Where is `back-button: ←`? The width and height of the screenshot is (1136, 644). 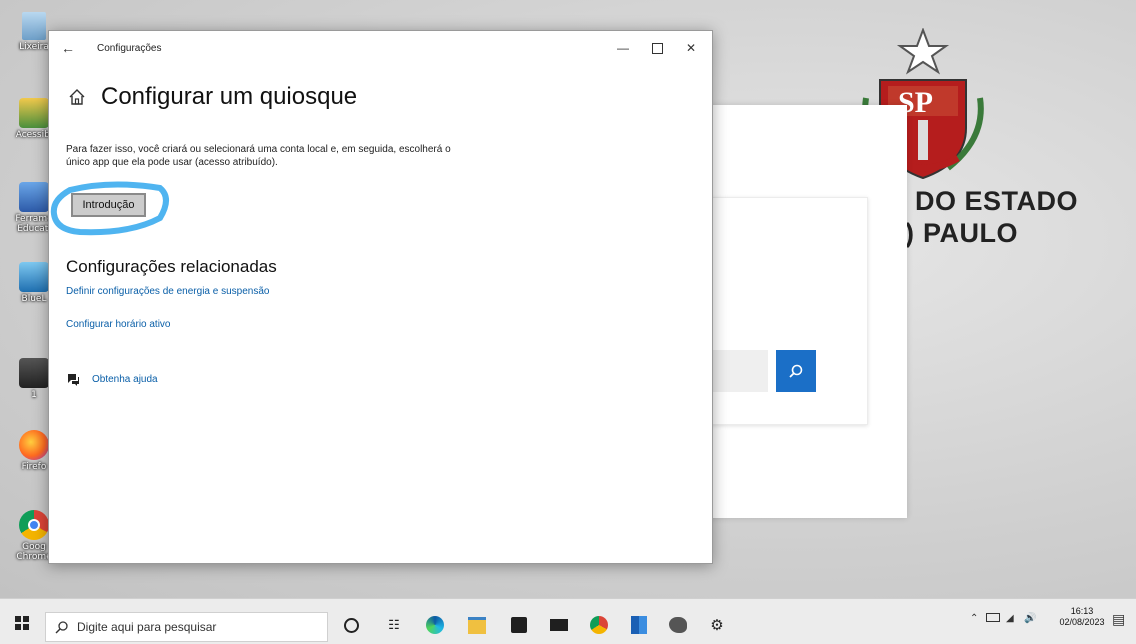 back-button: ← is located at coordinates (68, 48).